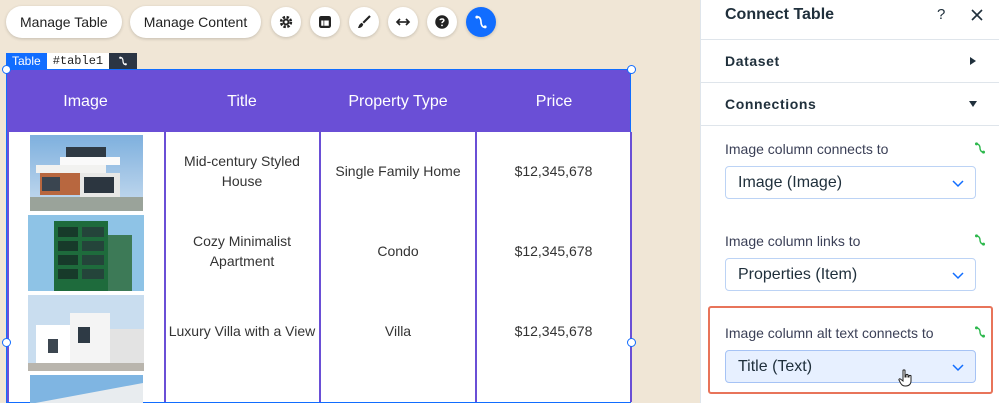 The height and width of the screenshot is (403, 999). I want to click on element-type-label: Table, so click(26, 61).